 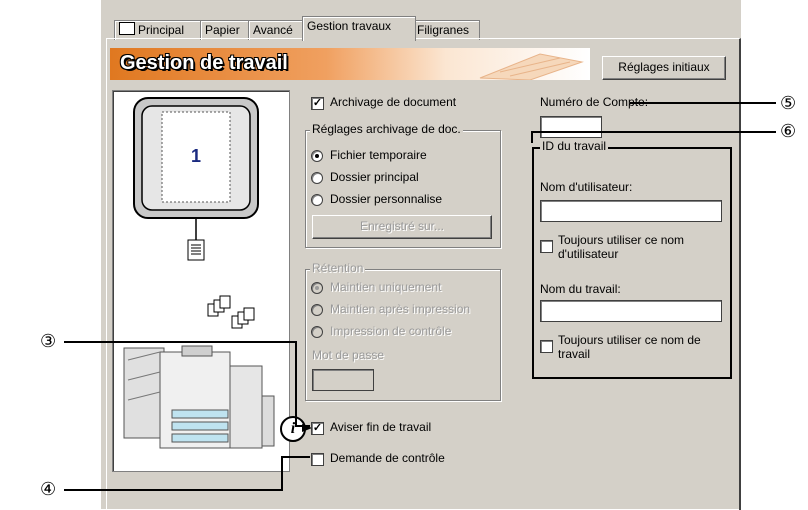 What do you see at coordinates (48, 489) in the screenshot?
I see `callout-4: ④` at bounding box center [48, 489].